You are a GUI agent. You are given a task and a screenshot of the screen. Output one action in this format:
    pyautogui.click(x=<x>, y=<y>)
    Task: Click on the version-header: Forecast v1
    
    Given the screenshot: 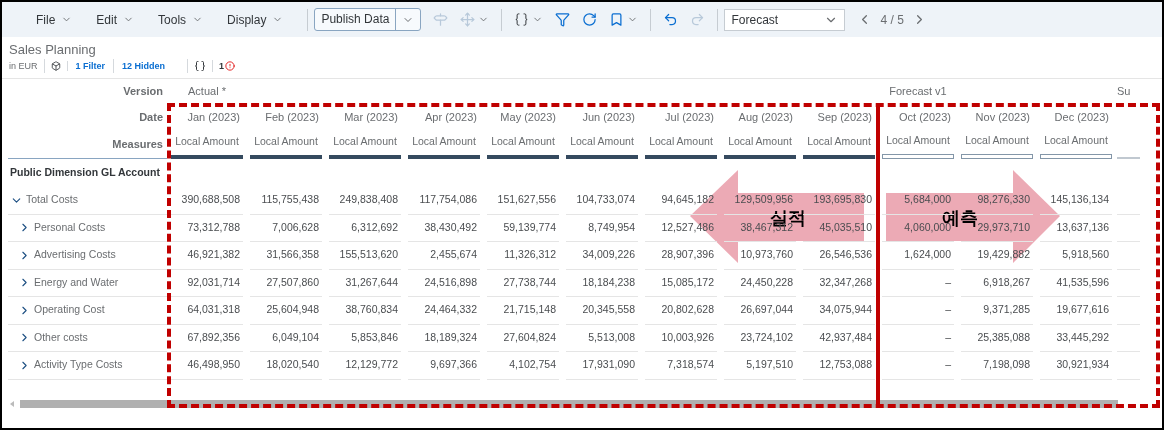 What is the action you would take?
    pyautogui.click(x=918, y=91)
    